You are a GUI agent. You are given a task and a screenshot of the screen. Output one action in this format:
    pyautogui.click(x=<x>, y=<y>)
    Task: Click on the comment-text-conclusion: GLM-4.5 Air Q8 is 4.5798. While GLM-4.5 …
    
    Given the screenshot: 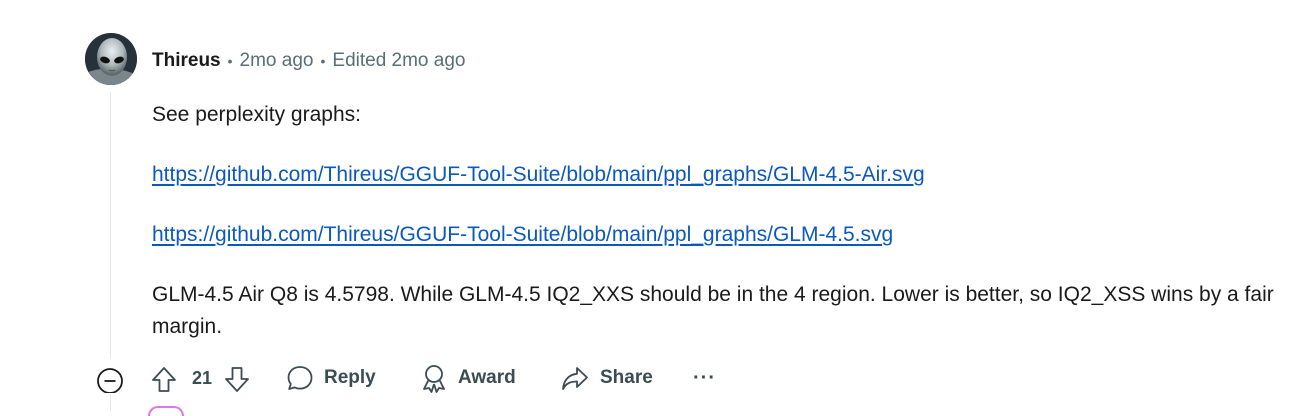 What is the action you would take?
    pyautogui.click(x=713, y=310)
    